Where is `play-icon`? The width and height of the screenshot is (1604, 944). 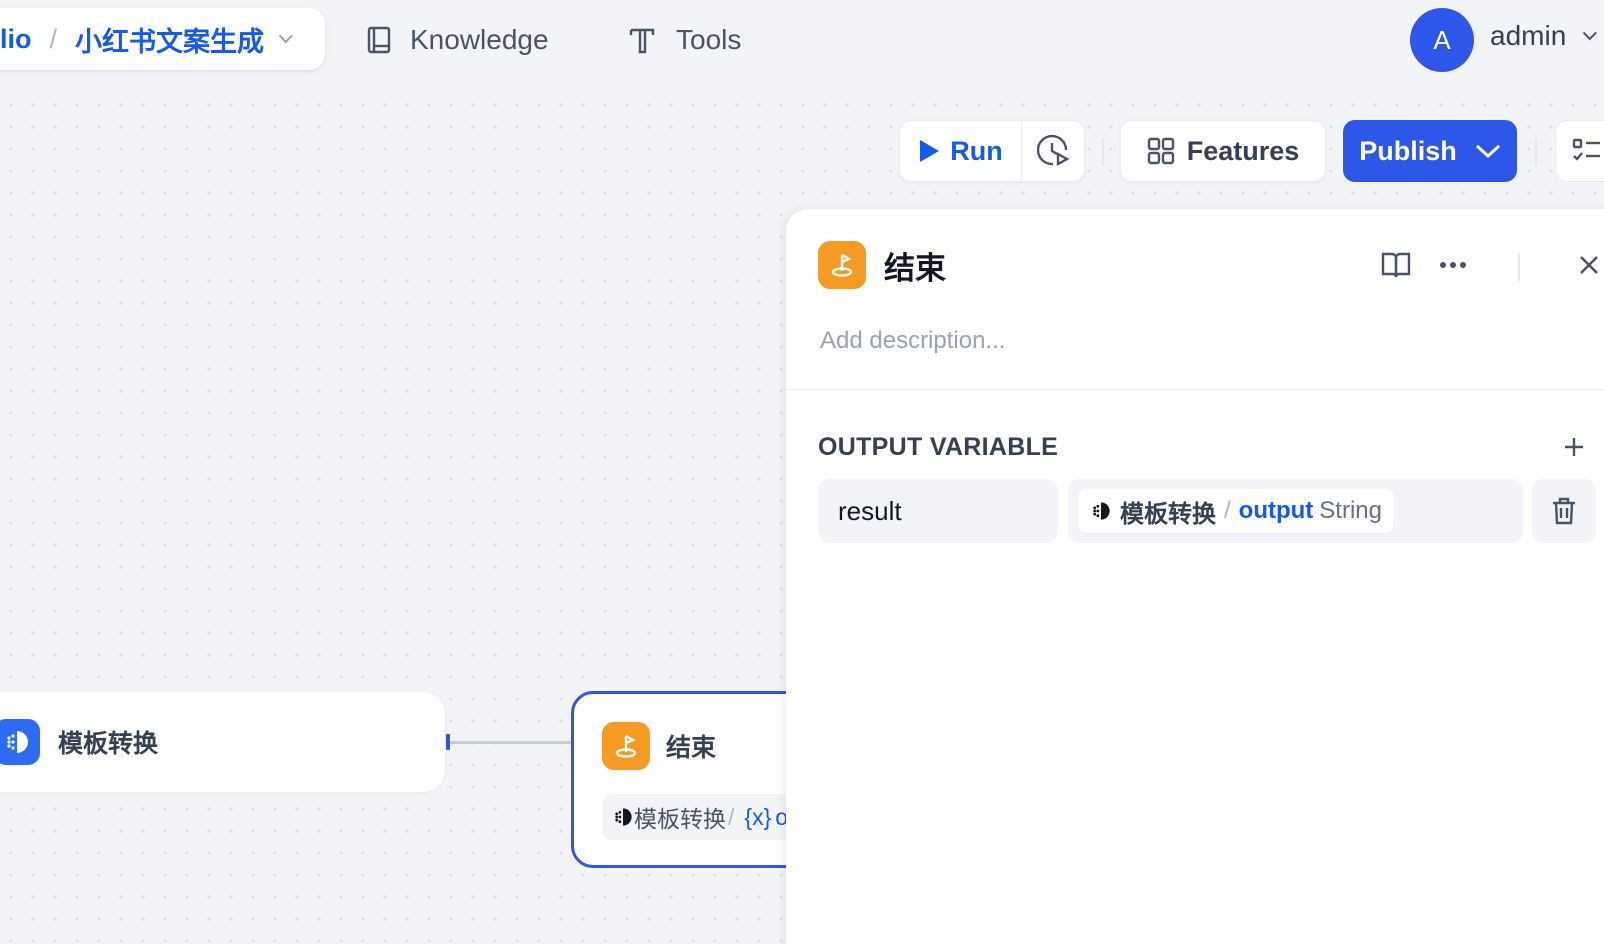
play-icon is located at coordinates (930, 151).